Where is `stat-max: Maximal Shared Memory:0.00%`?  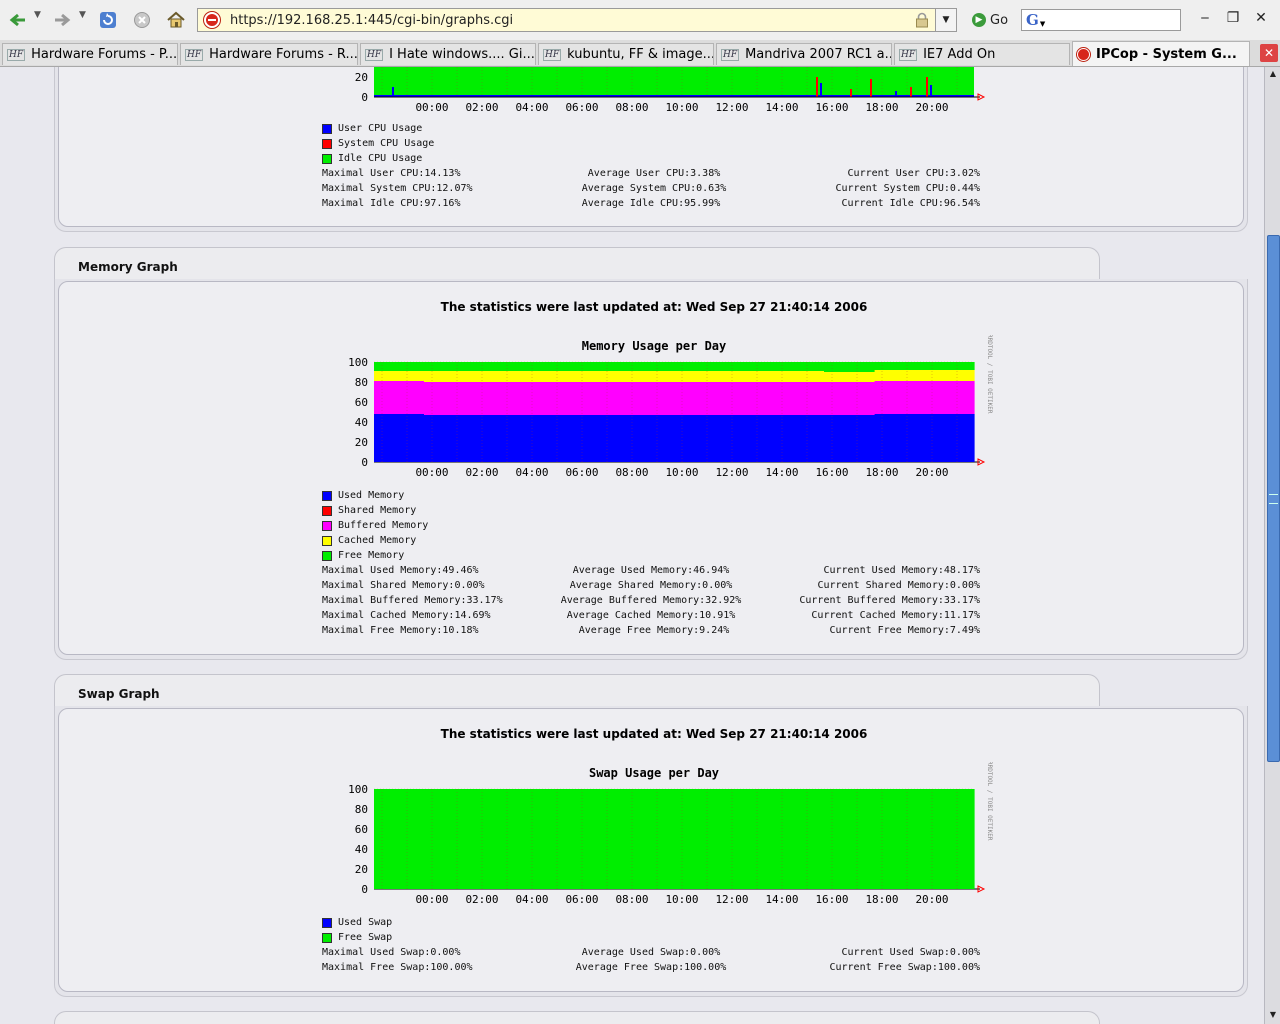
stat-max: Maximal Shared Memory:0.00% is located at coordinates (403, 585).